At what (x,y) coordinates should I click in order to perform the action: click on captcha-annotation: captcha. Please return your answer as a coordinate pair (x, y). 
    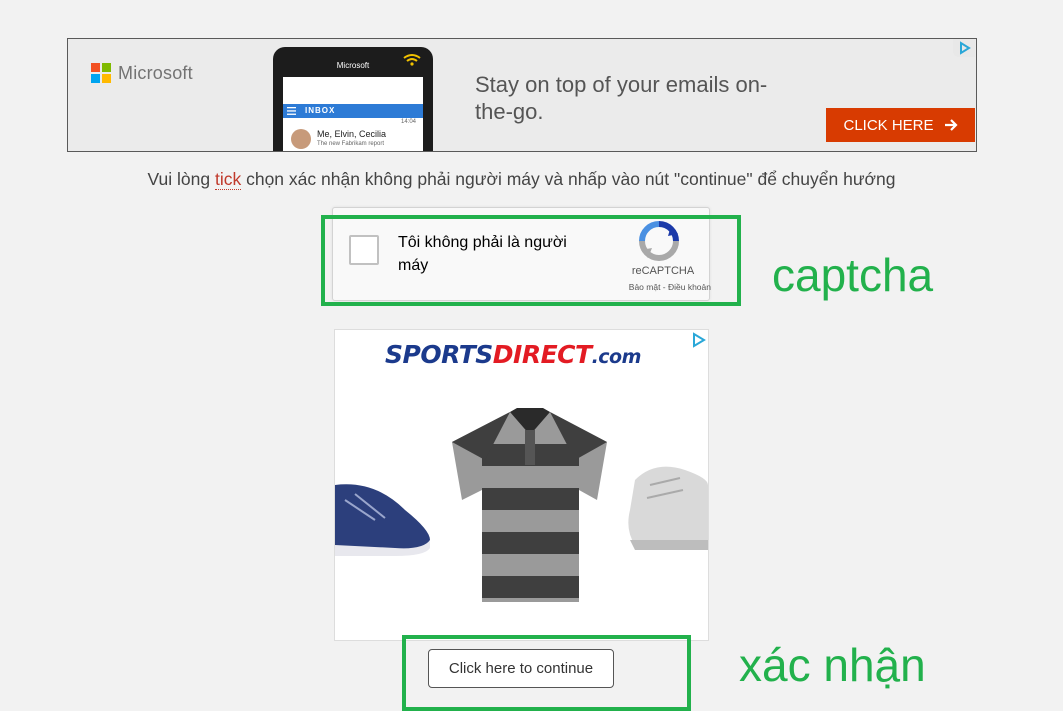
    Looking at the image, I should click on (853, 275).